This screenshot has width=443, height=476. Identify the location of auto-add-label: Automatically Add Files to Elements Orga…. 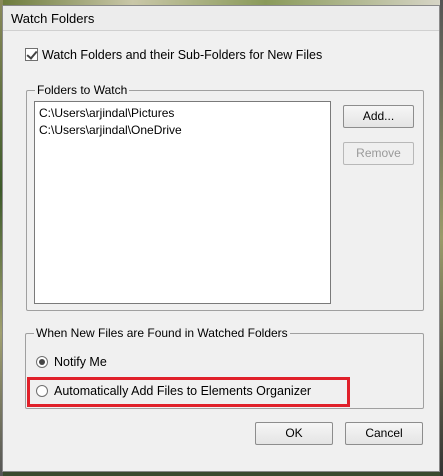
(182, 391).